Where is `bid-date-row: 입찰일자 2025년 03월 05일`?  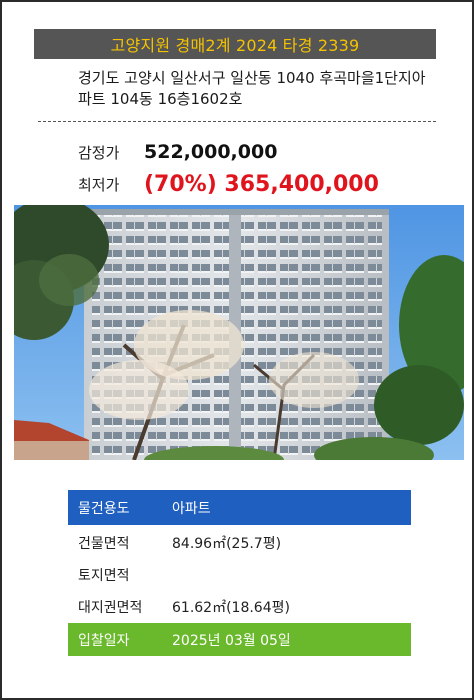
bid-date-row: 입찰일자 2025년 03월 05일 is located at coordinates (239, 639).